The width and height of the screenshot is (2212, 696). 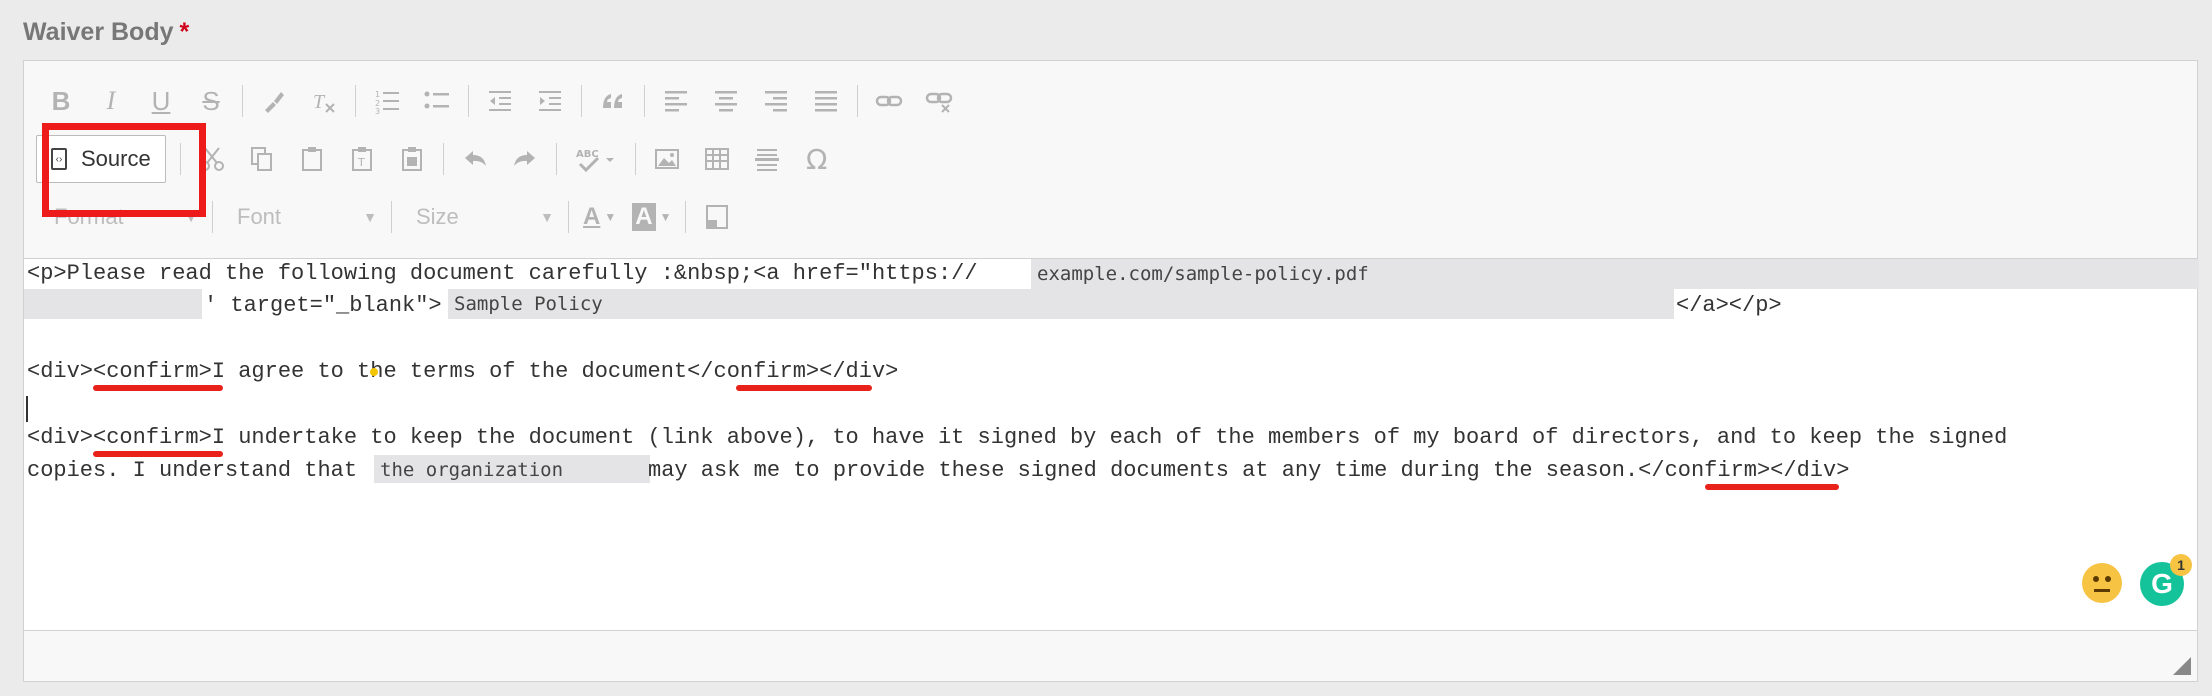 I want to click on unlink-icon, so click(x=939, y=102).